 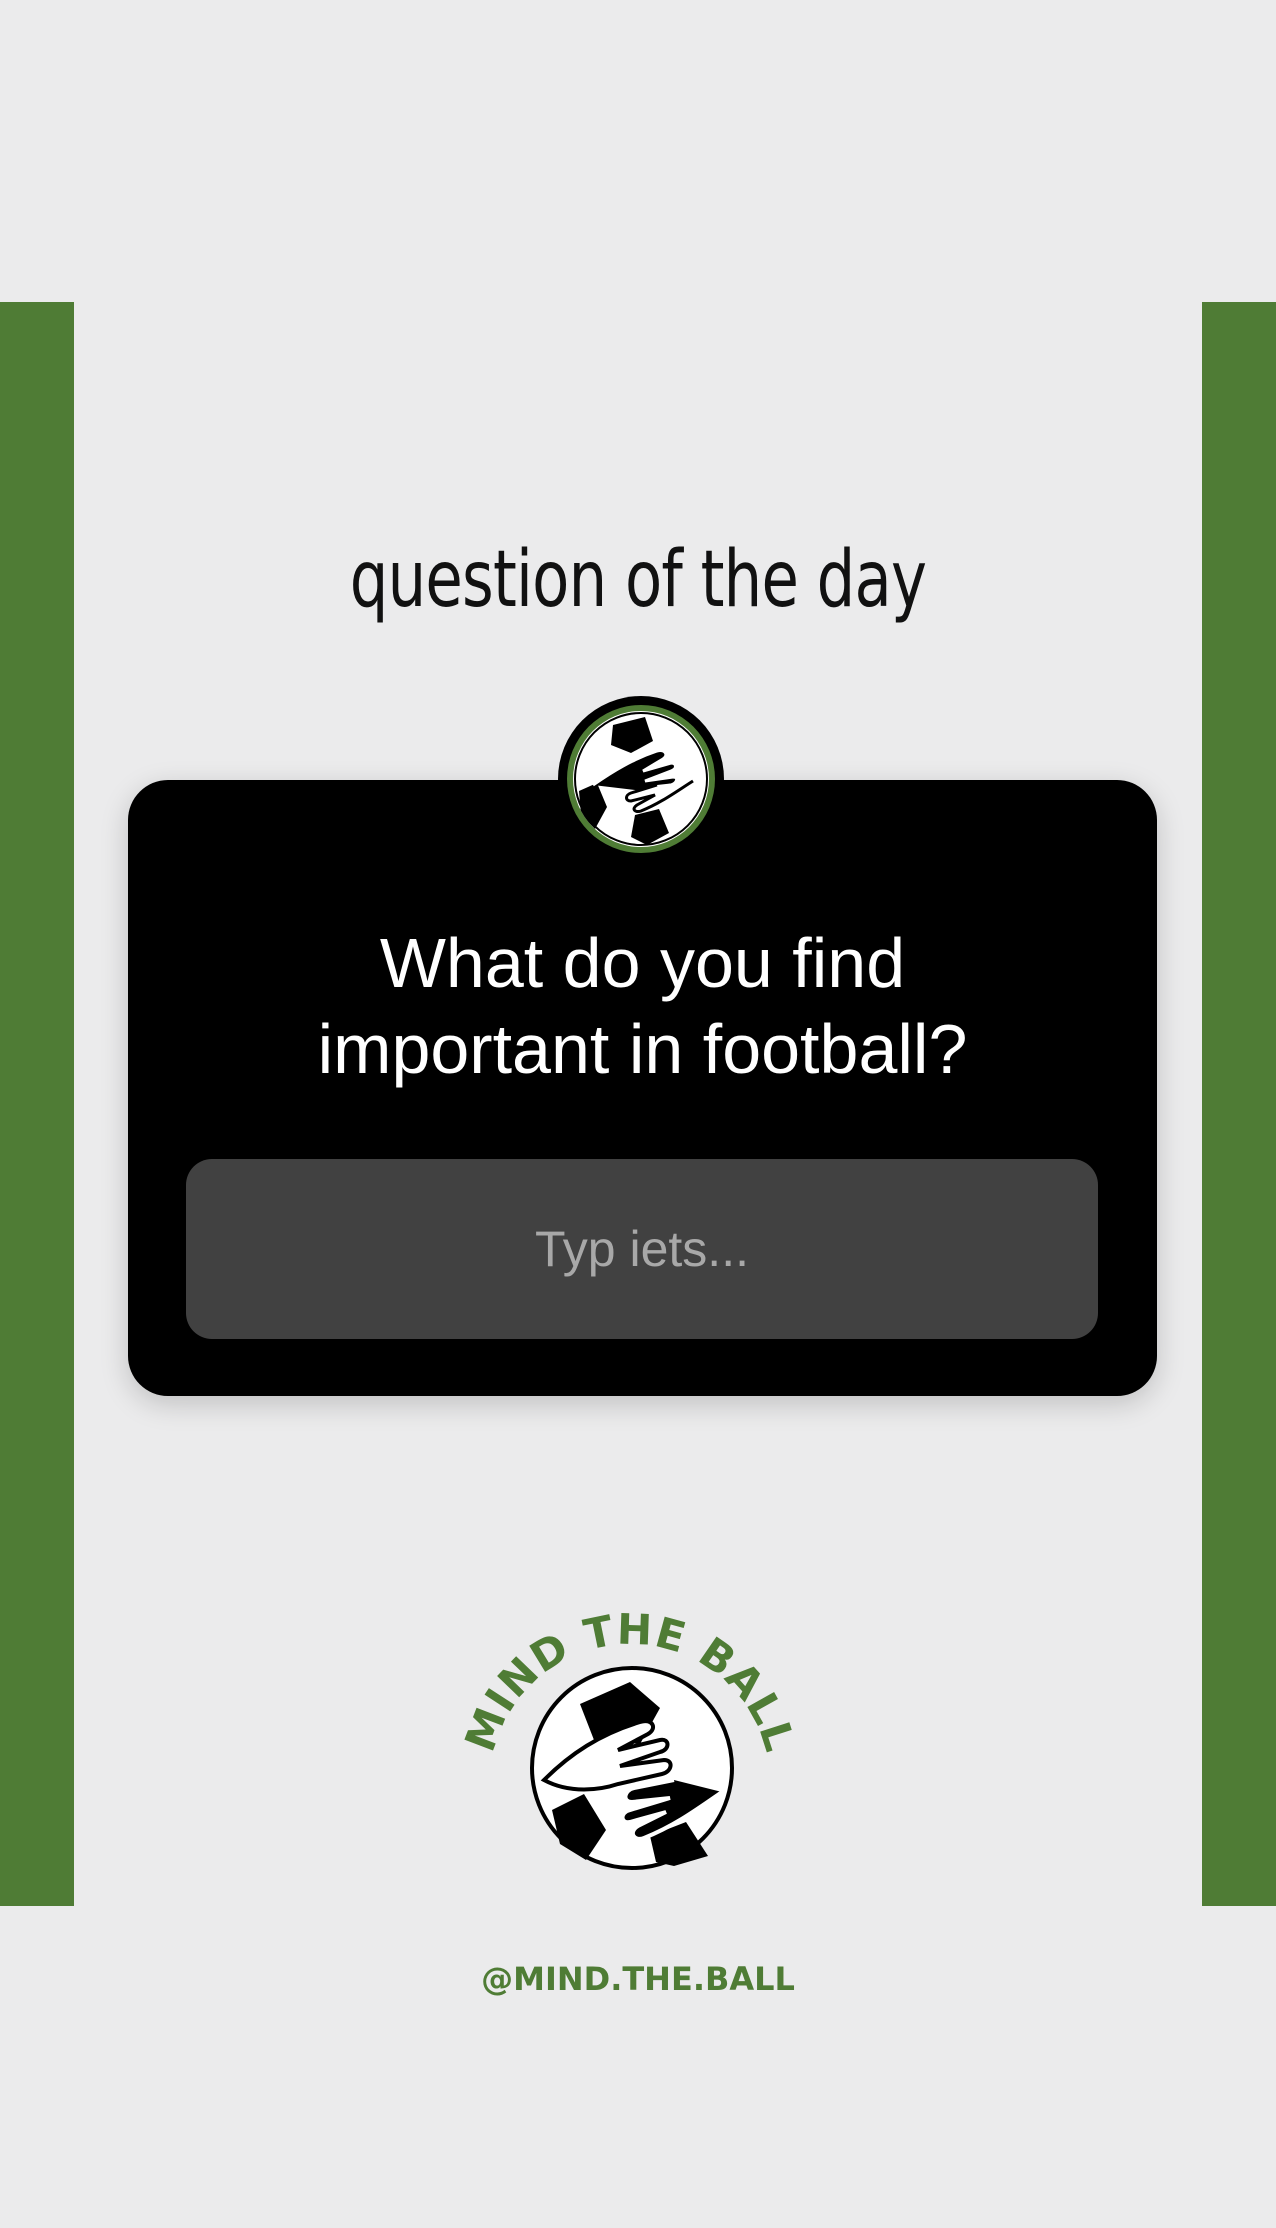 I want to click on profile-avatar, so click(x=641, y=779).